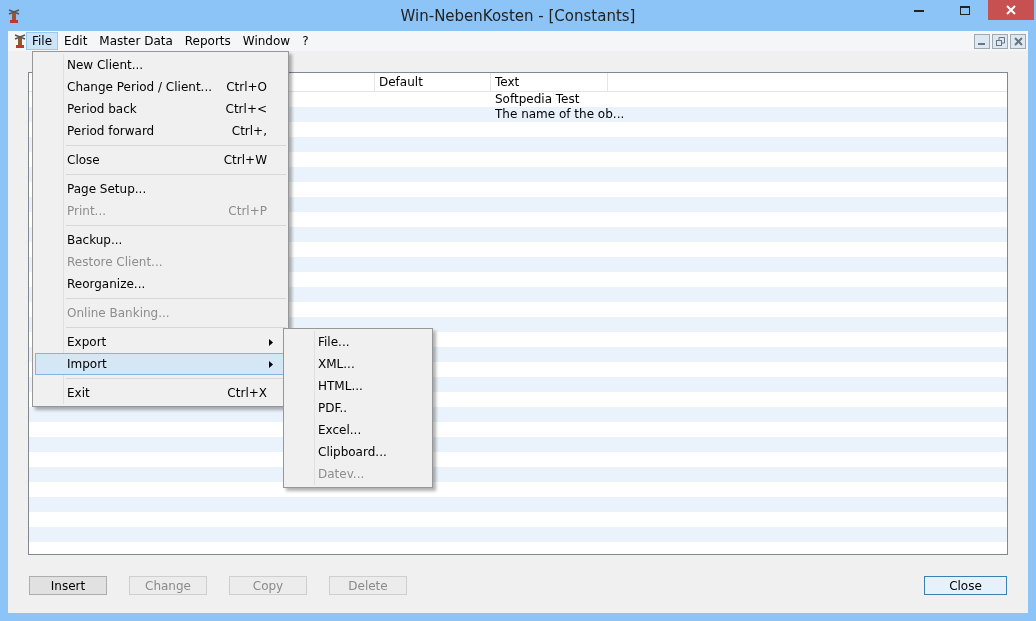 The image size is (1036, 621). Describe the element at coordinates (76, 41) in the screenshot. I see `menu-bar-item: Edit` at that location.